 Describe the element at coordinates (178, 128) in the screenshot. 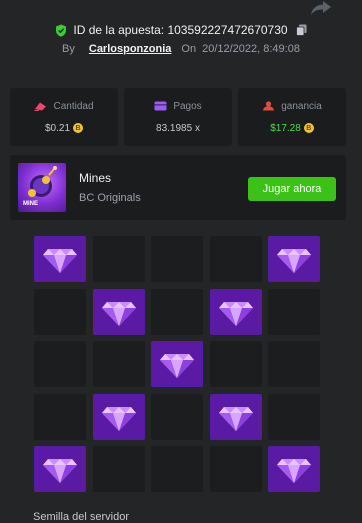

I see `stat-payout-value: 83.1985 x` at that location.